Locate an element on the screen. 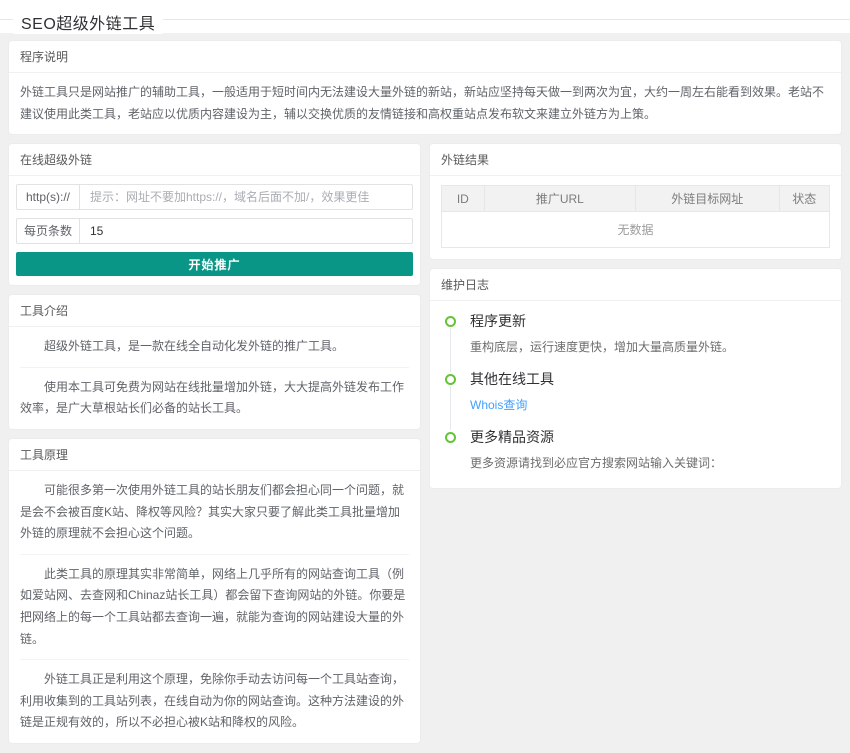 The width and height of the screenshot is (850, 753). per-page-input-row: 每页条数 is located at coordinates (214, 231).